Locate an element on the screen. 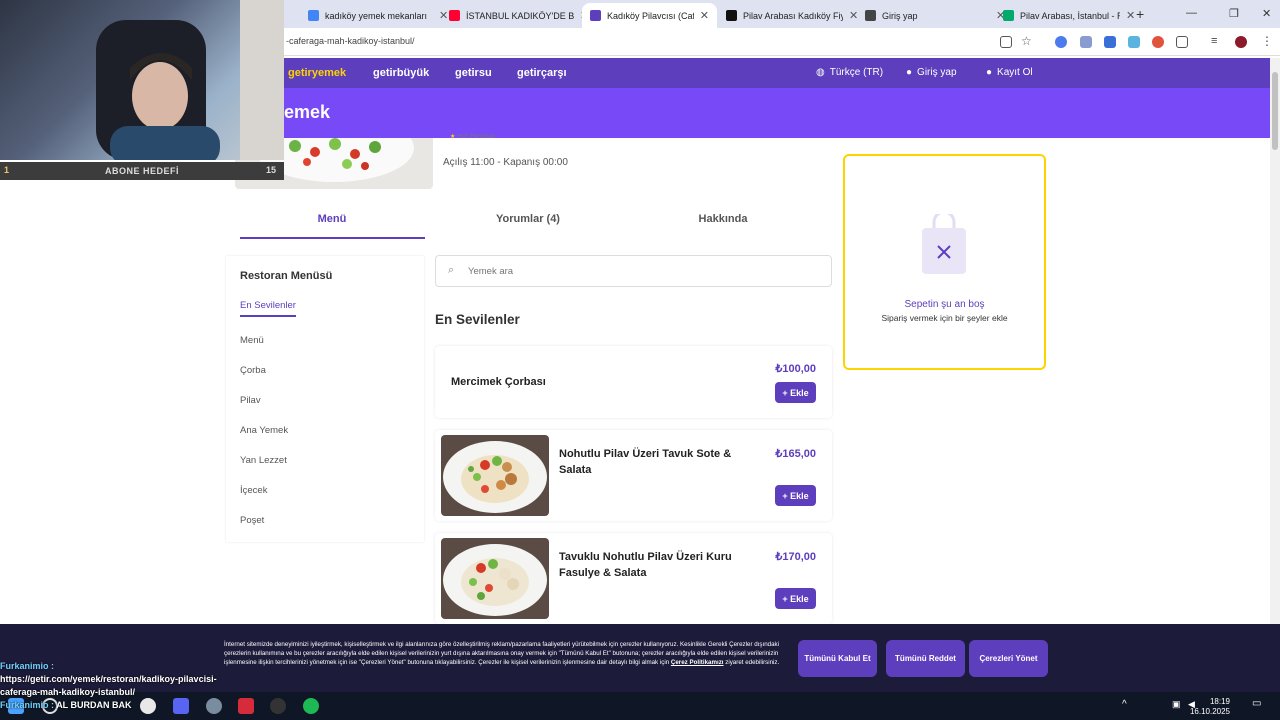 This screenshot has width=1280, height=720. browser-tab: İSTANBUL KADIKÖY'DE Bİ✕ is located at coordinates (519, 15).